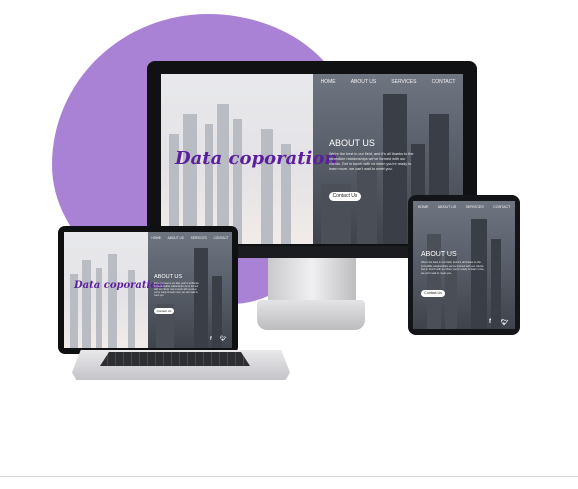 This screenshot has height=489, width=578. What do you see at coordinates (199, 238) in the screenshot?
I see `laptop-nav-services: SERVICES` at bounding box center [199, 238].